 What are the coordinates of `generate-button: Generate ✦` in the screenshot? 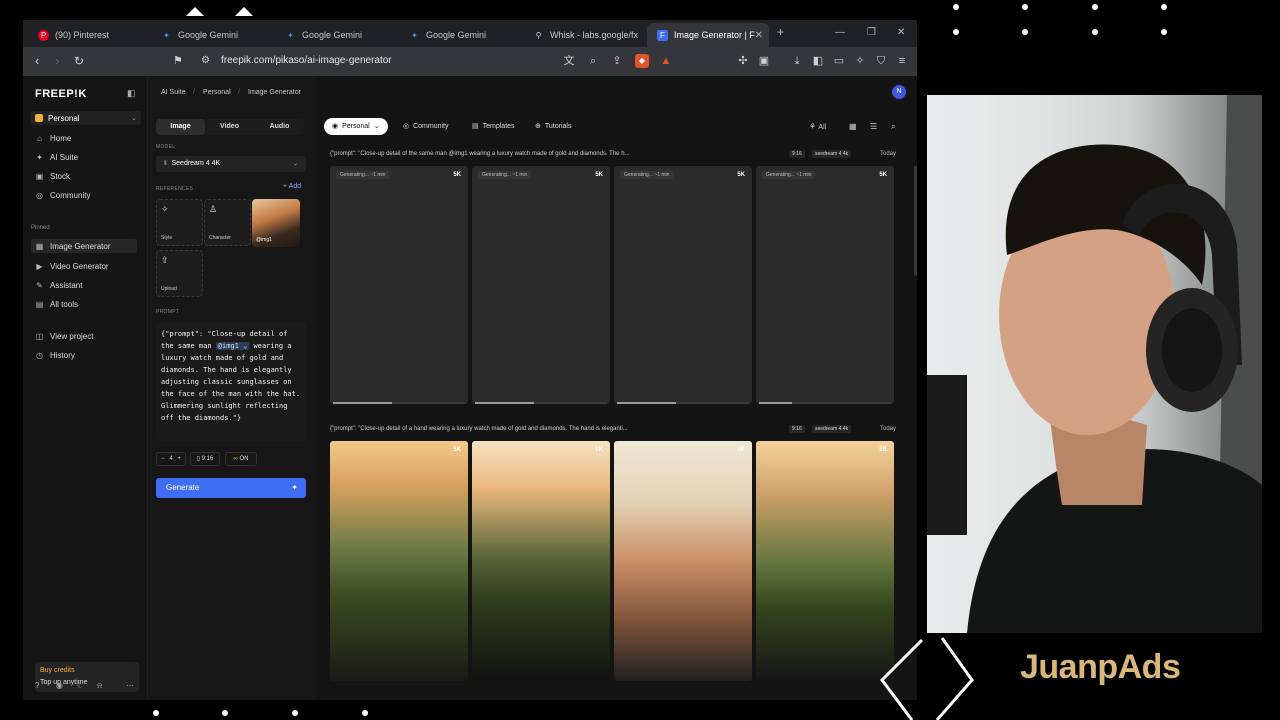 It's located at (231, 488).